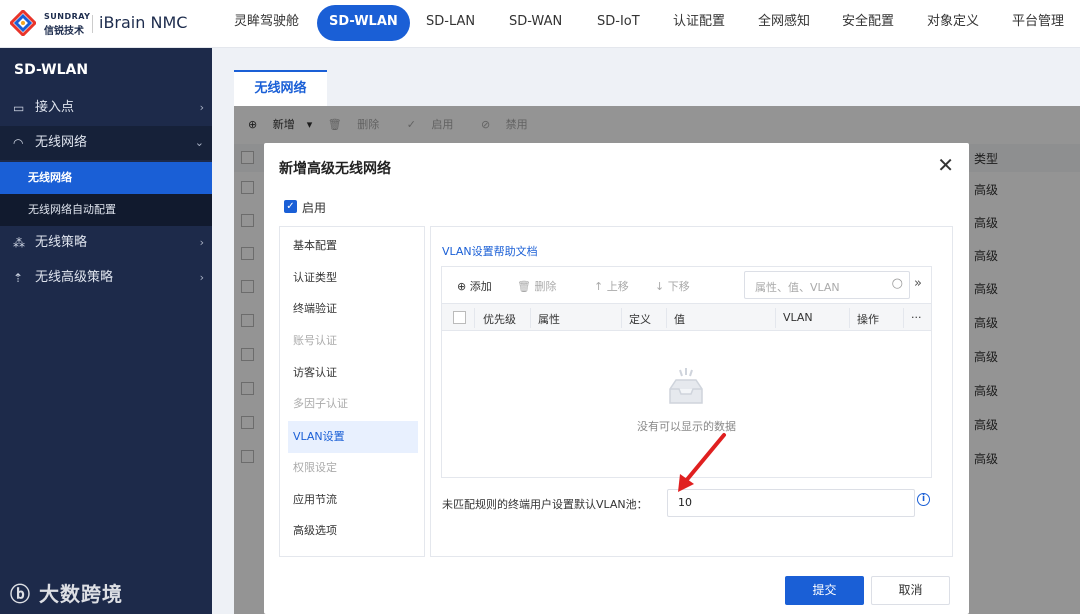 The height and width of the screenshot is (614, 1080). I want to click on watermark-logo-icon: ⓑ, so click(24, 594).